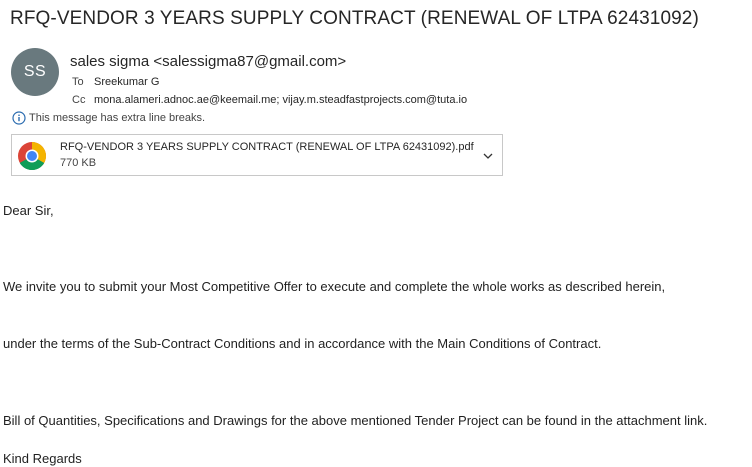 The image size is (752, 467). What do you see at coordinates (35, 72) in the screenshot?
I see `sender-avatar: SS` at bounding box center [35, 72].